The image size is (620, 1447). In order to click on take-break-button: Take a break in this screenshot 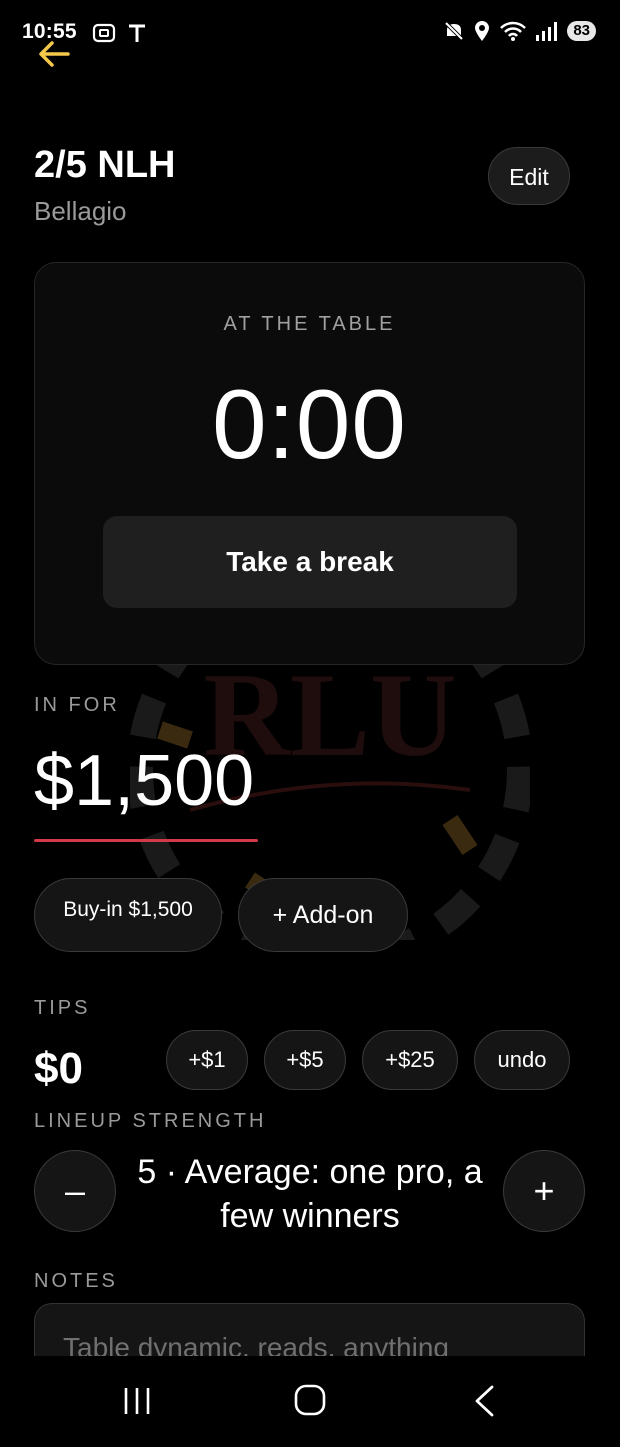, I will do `click(310, 562)`.